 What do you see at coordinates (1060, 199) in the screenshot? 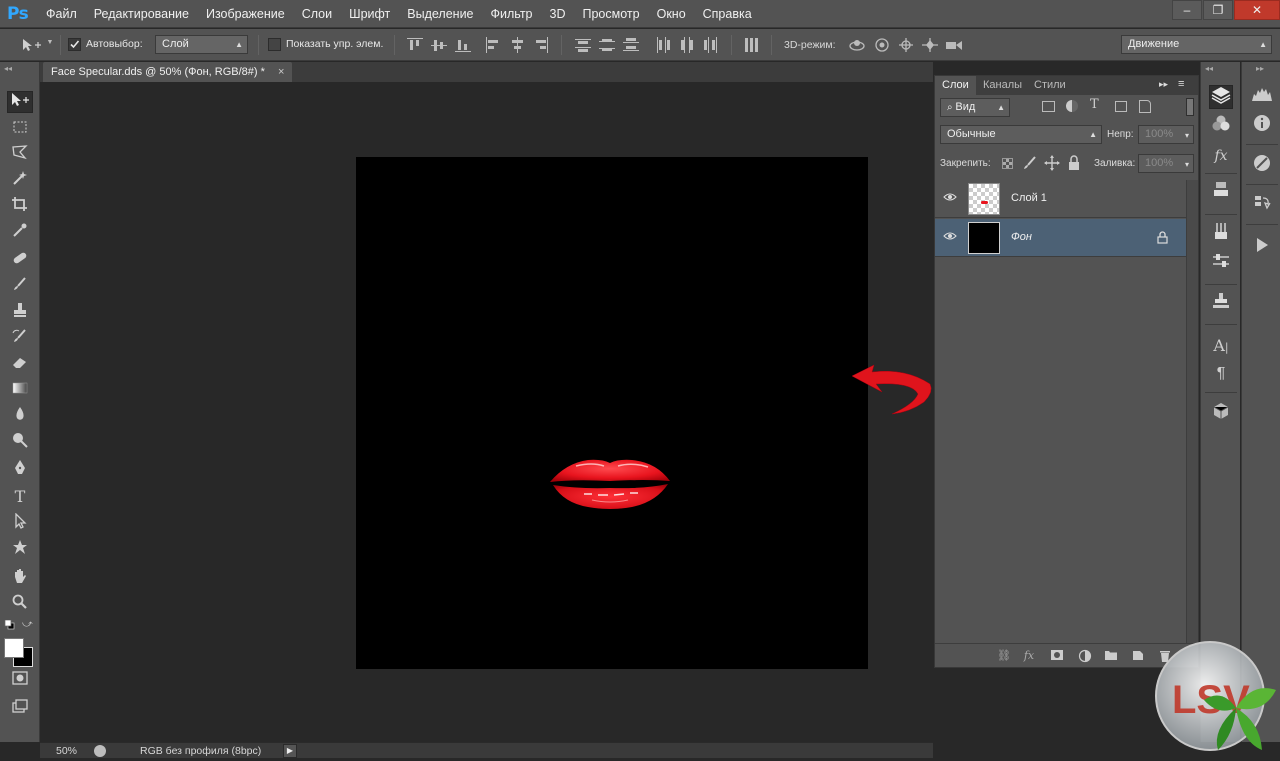
I see `layer-row: Слой 1` at bounding box center [1060, 199].